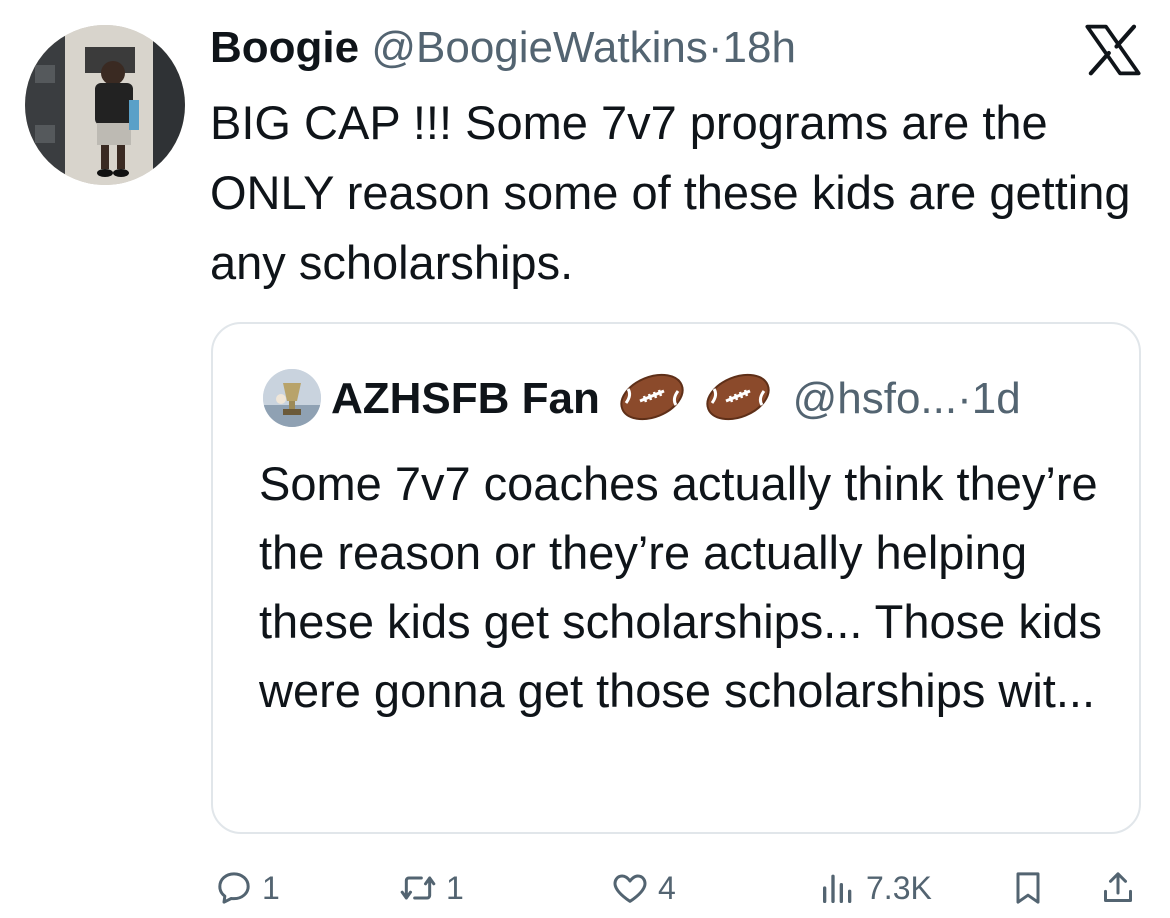 This screenshot has width=1170, height=918. What do you see at coordinates (271, 887) in the screenshot?
I see `reply-count: 1` at bounding box center [271, 887].